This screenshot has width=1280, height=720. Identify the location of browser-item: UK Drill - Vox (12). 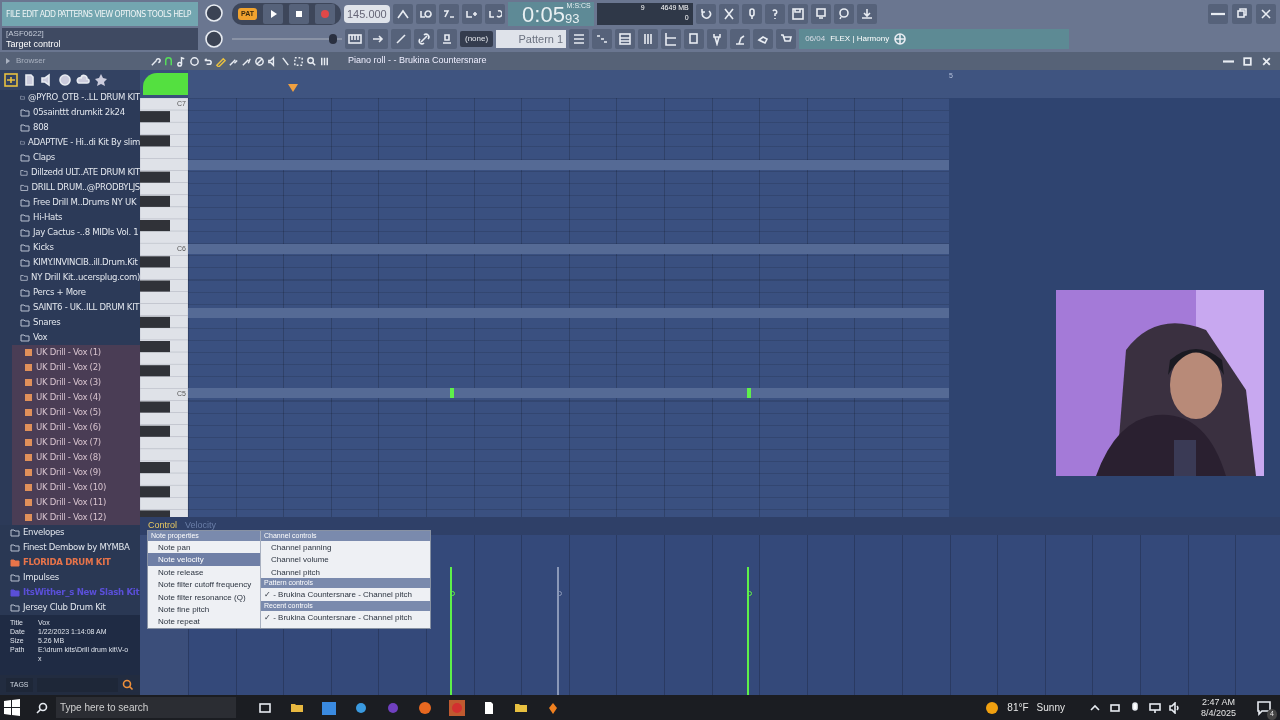
(76, 517).